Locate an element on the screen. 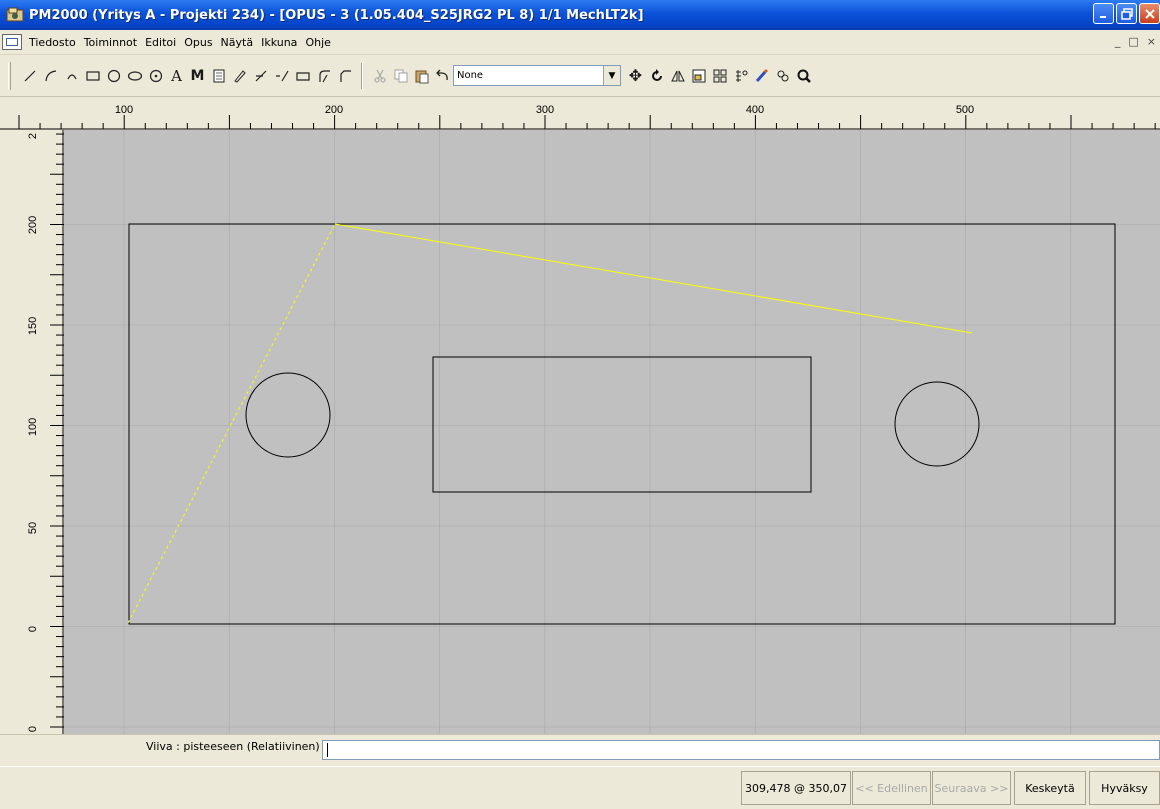  point-circle-tool-button is located at coordinates (155, 76).